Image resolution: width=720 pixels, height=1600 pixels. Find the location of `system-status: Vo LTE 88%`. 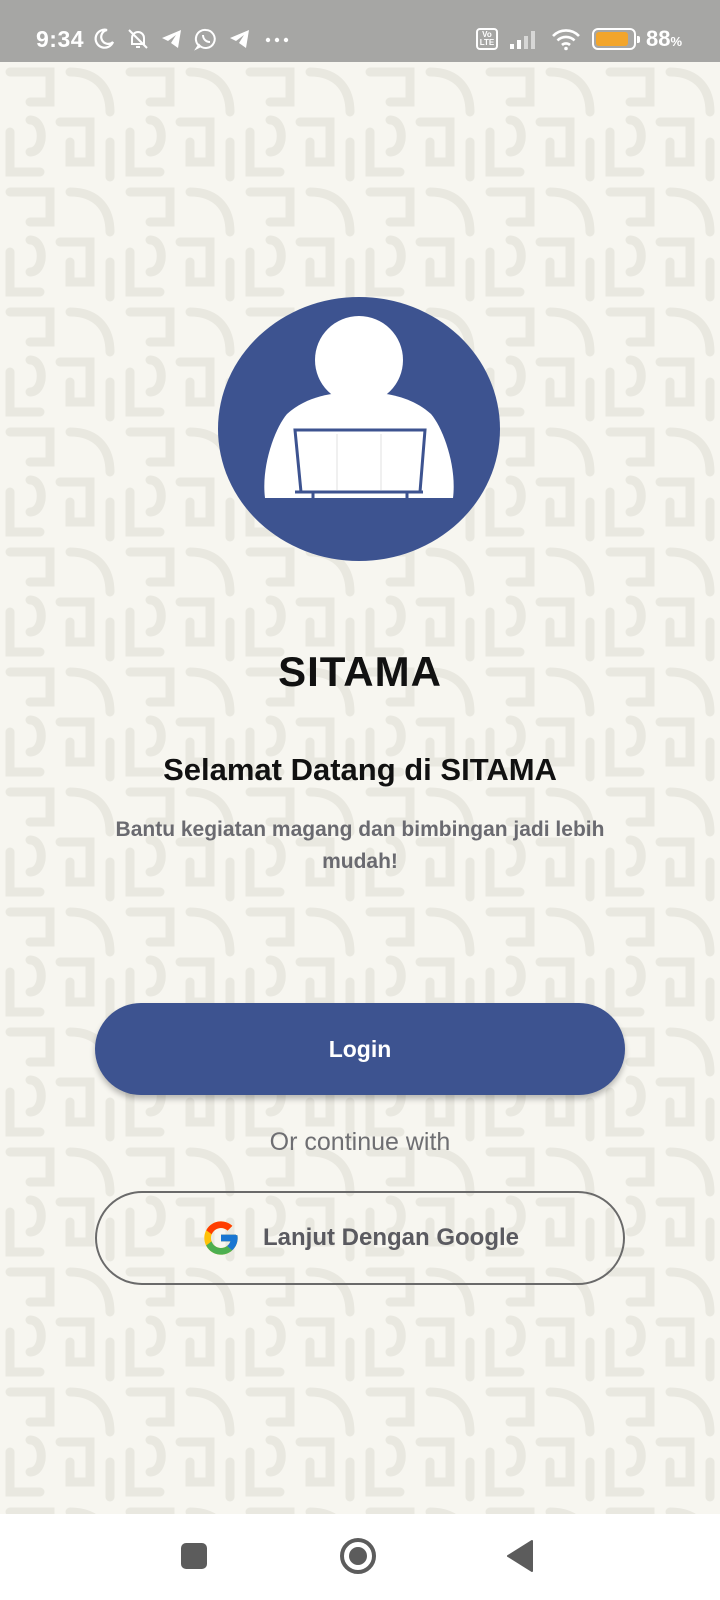

system-status: Vo LTE 88% is located at coordinates (578, 39).